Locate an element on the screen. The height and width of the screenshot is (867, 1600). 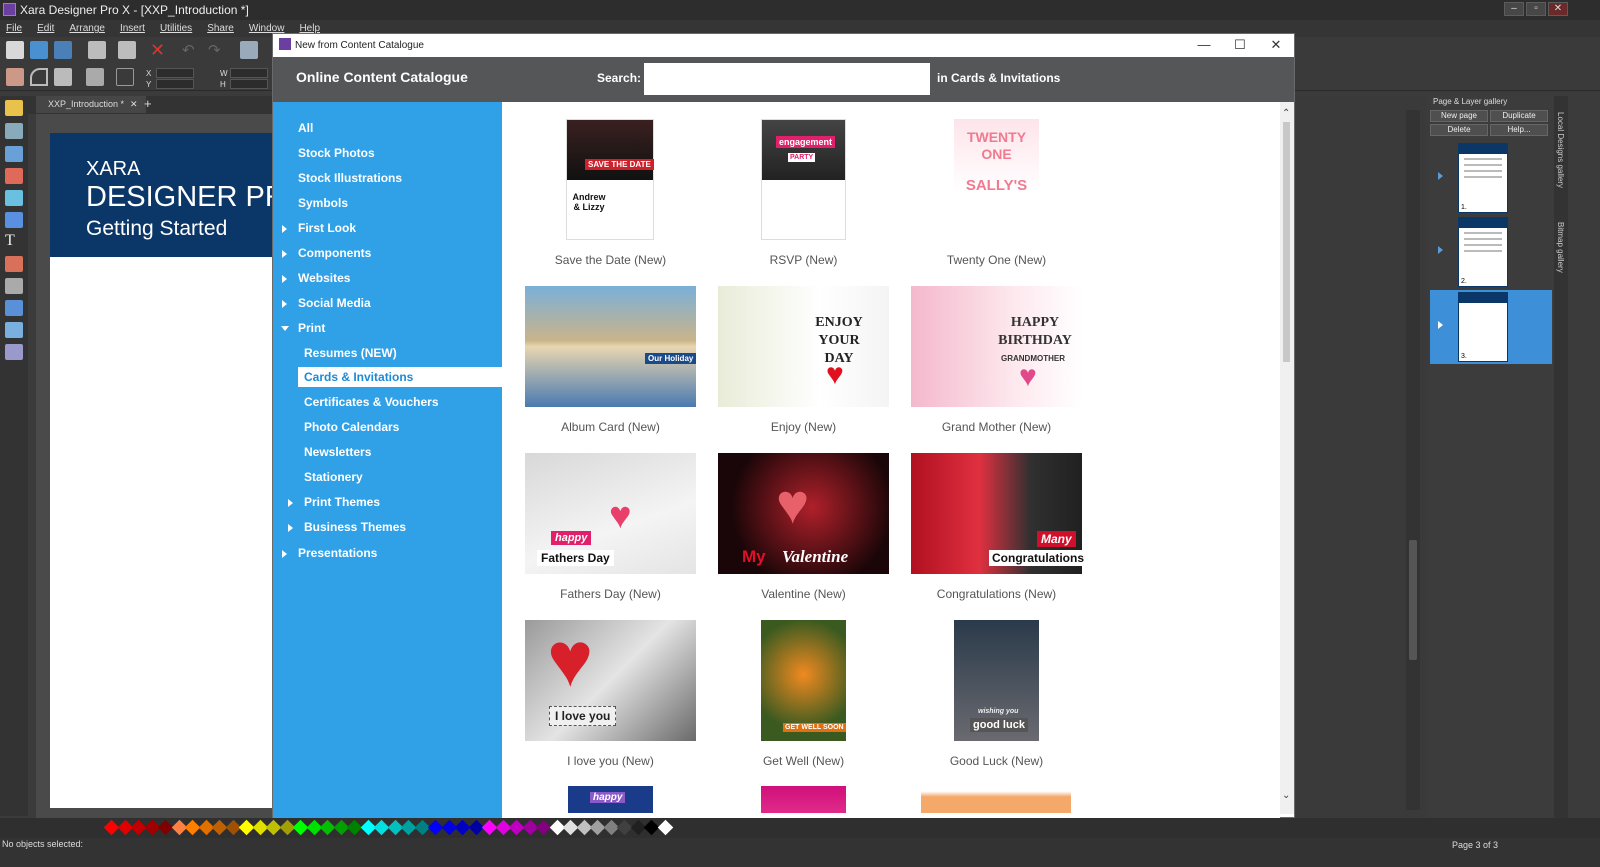
shadow-tool-icon is located at coordinates (14, 308).